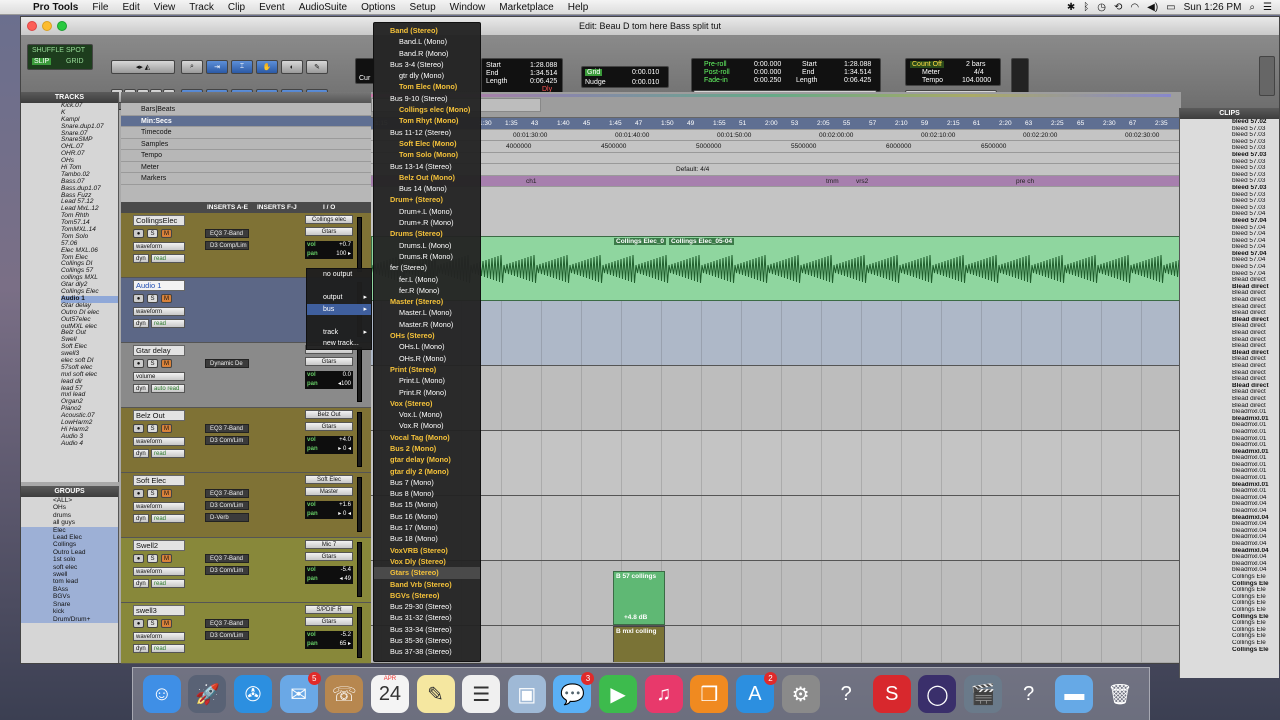  I want to click on group-list-item: kick, so click(69, 612).